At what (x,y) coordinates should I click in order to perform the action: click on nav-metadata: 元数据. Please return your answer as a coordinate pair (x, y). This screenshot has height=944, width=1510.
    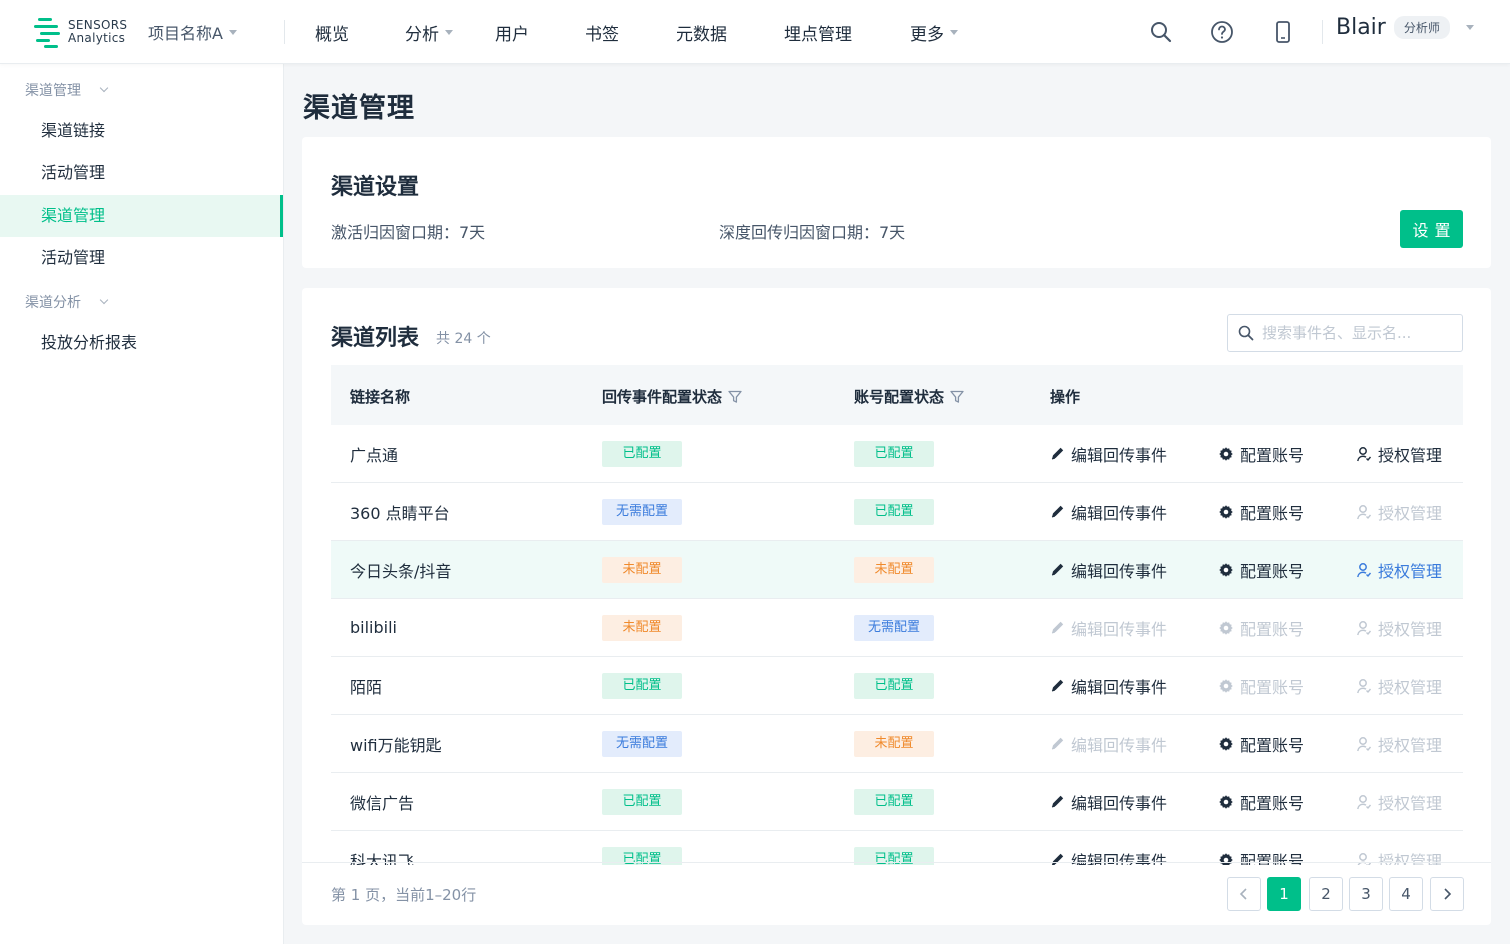
    Looking at the image, I should click on (701, 32).